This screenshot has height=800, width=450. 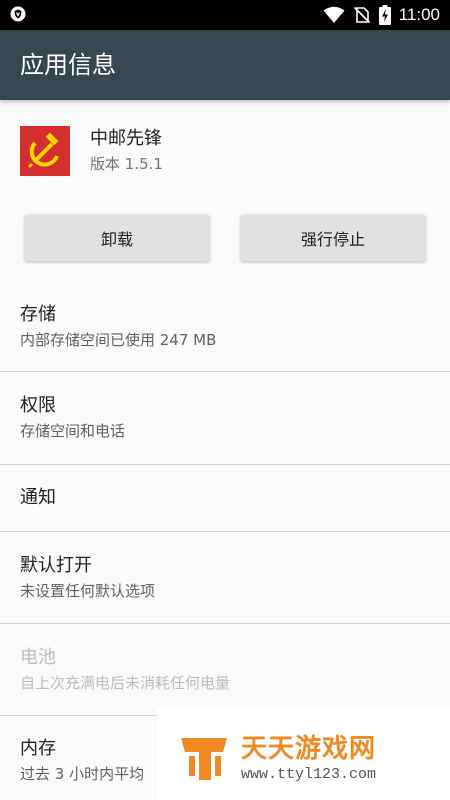 I want to click on status-bar: 11:00, so click(x=225, y=15).